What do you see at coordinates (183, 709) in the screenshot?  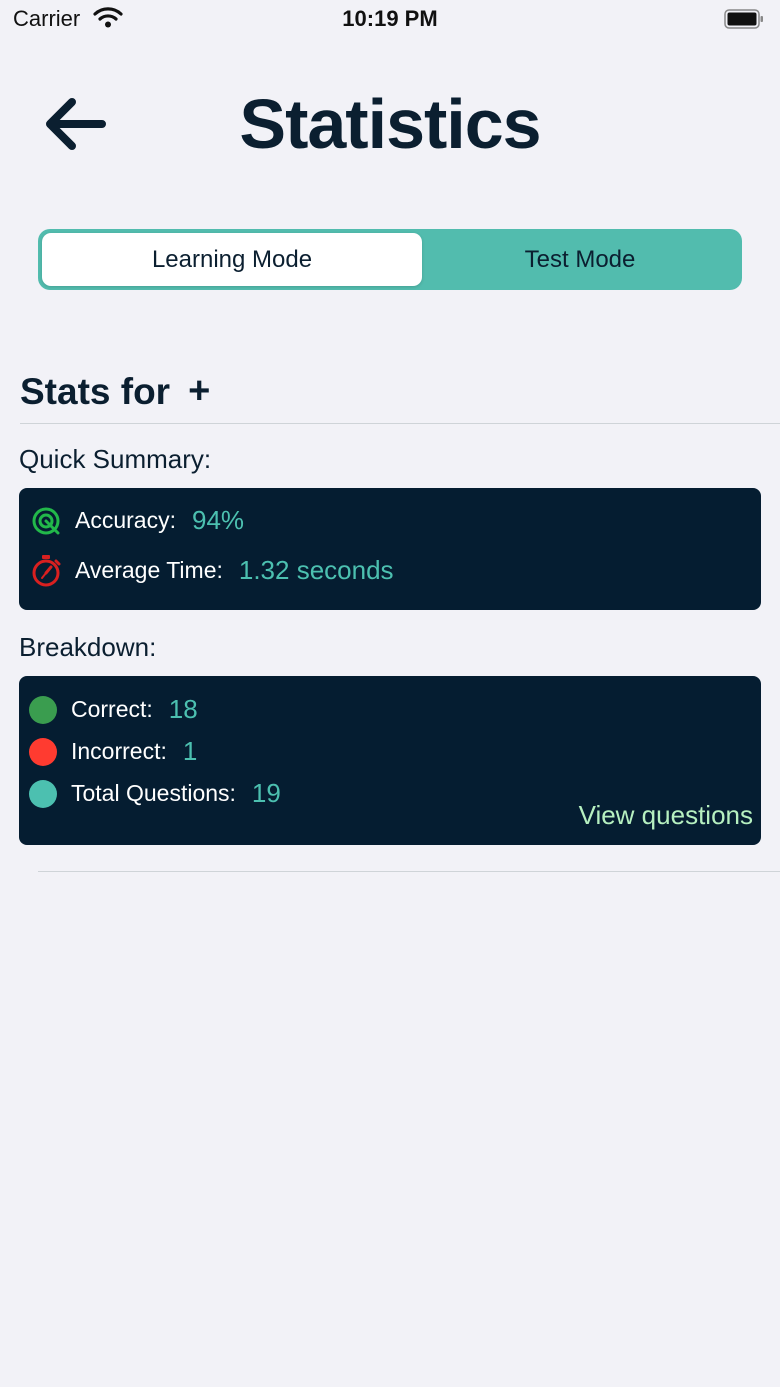 I see `correct-value: 18` at bounding box center [183, 709].